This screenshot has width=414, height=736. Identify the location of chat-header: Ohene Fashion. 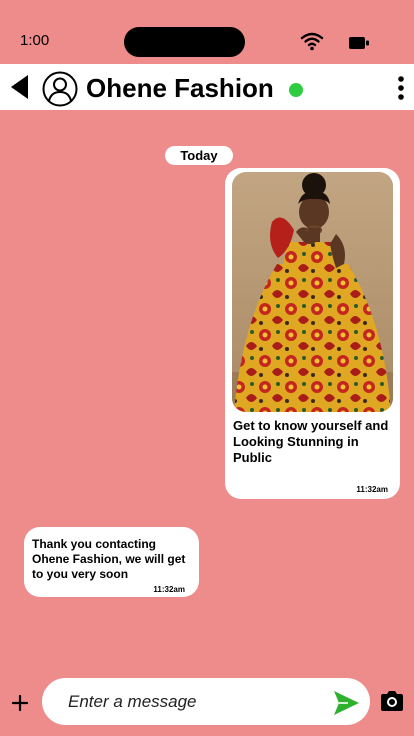
(207, 87).